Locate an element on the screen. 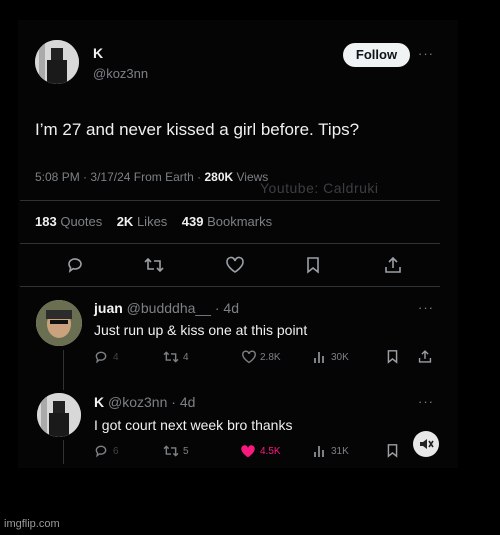 The width and height of the screenshot is (500, 535). view-count: 31K is located at coordinates (340, 451).